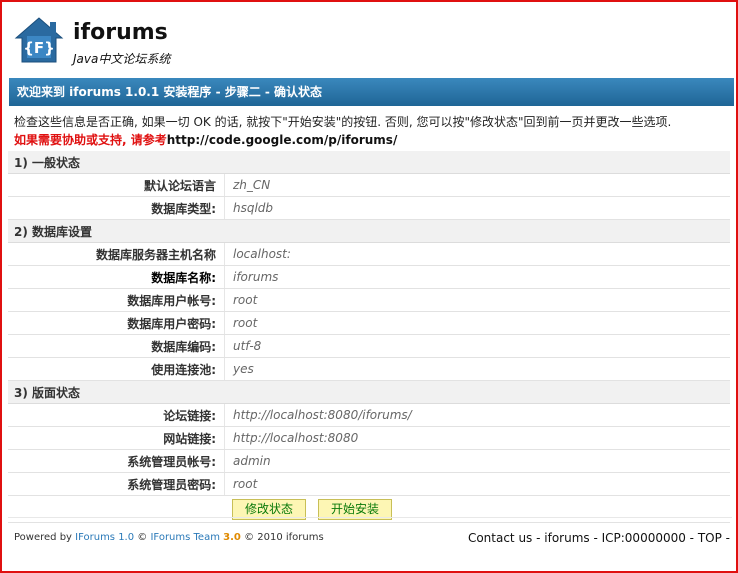 This screenshot has width=738, height=573. I want to click on row-value: utf-8, so click(477, 346).